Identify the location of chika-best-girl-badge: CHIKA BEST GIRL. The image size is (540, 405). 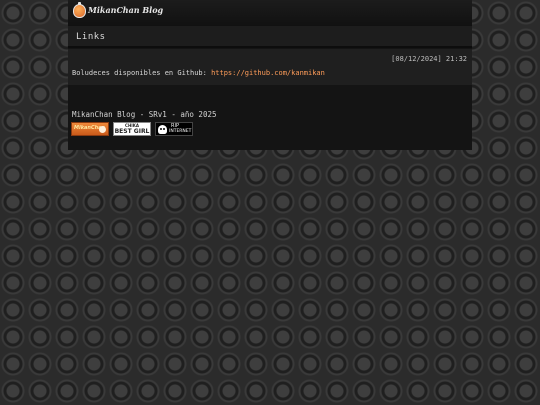
(132, 129).